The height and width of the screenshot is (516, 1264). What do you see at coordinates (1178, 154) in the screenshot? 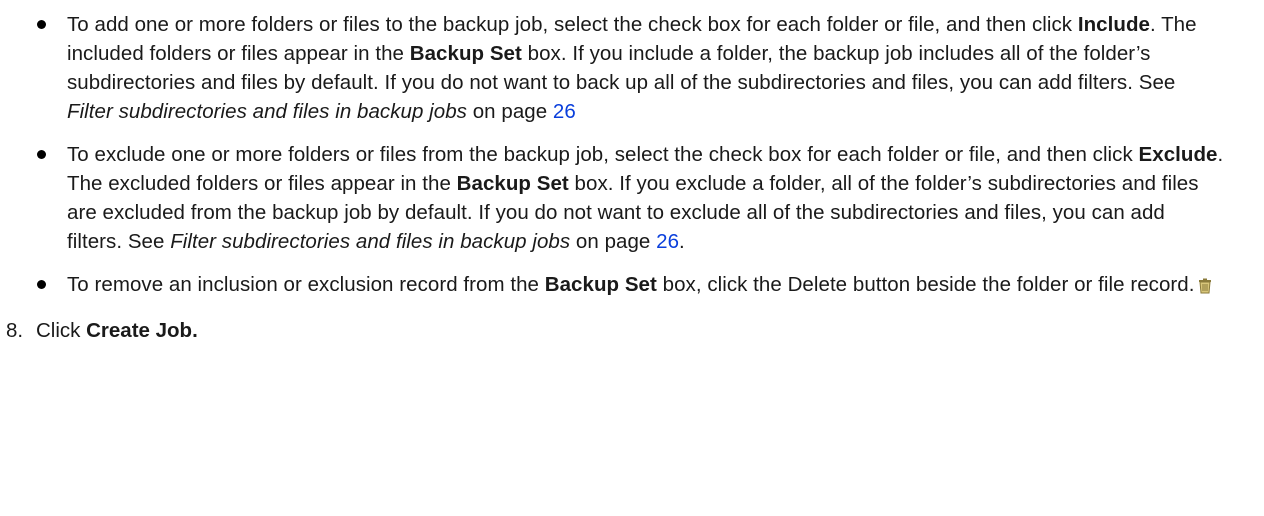
I see `bold-term: Exclude` at bounding box center [1178, 154].